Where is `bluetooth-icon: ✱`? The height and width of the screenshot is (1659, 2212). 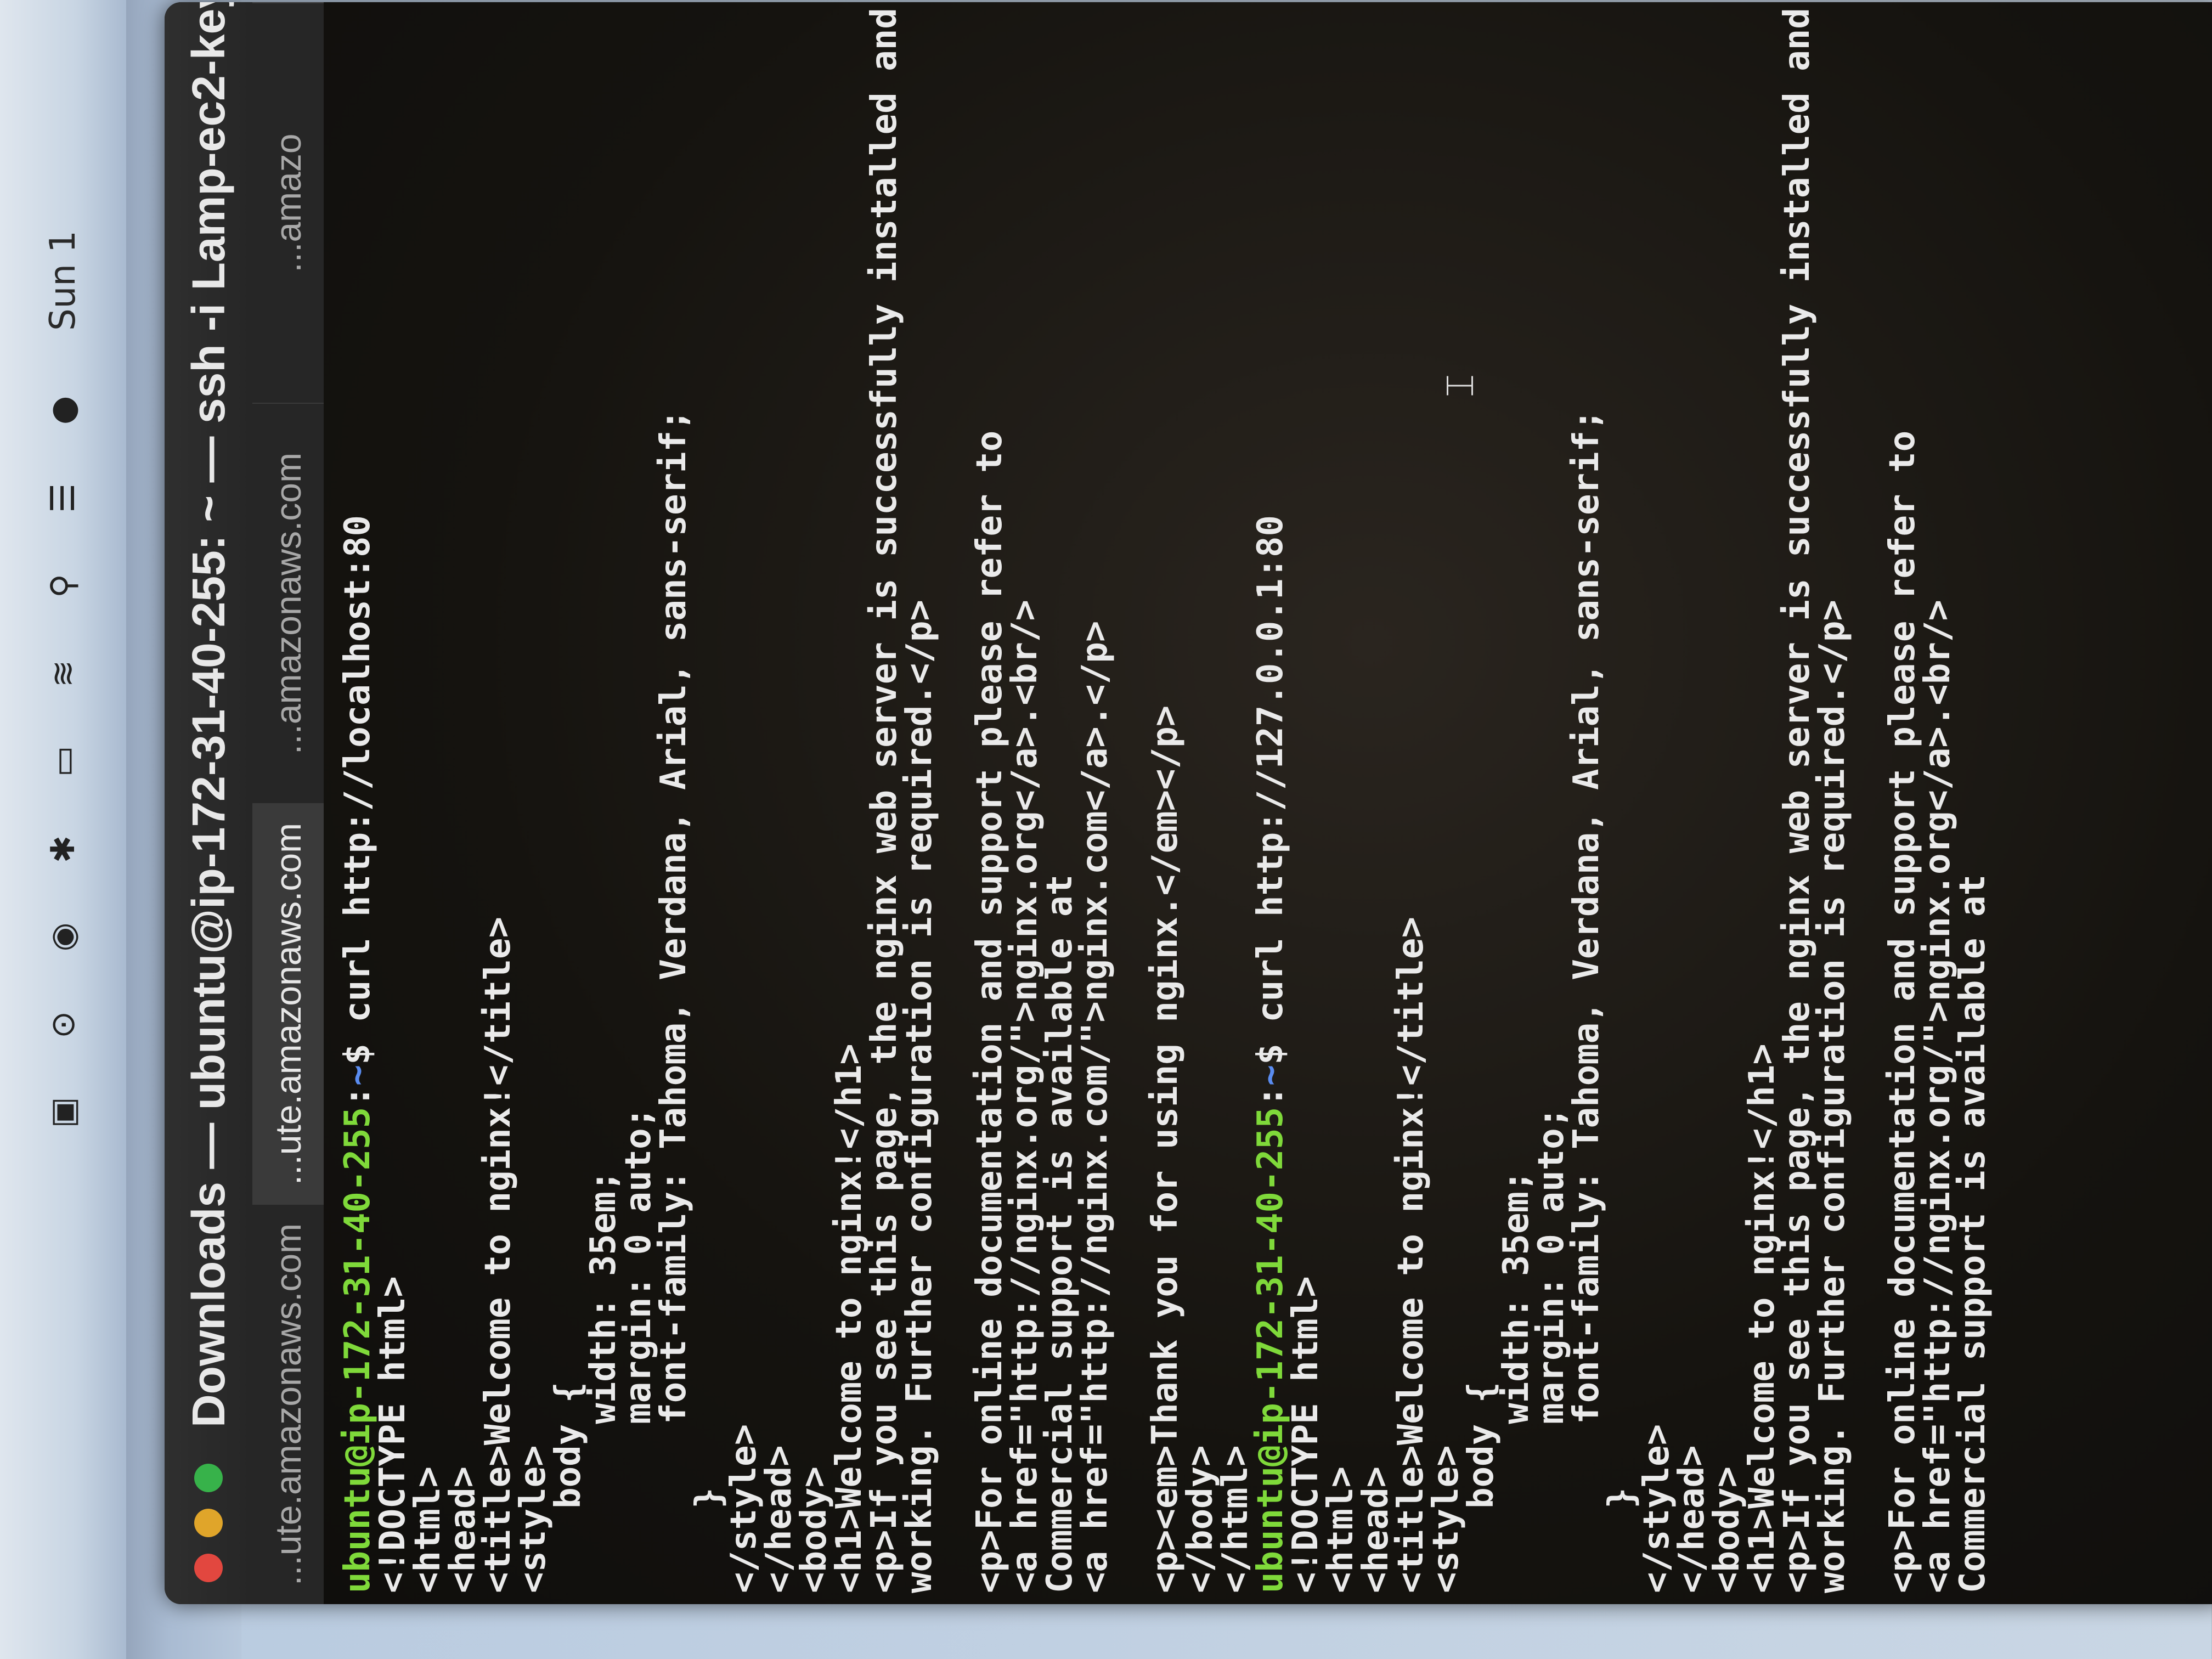
bluetooth-icon: ✱ is located at coordinates (63, 849).